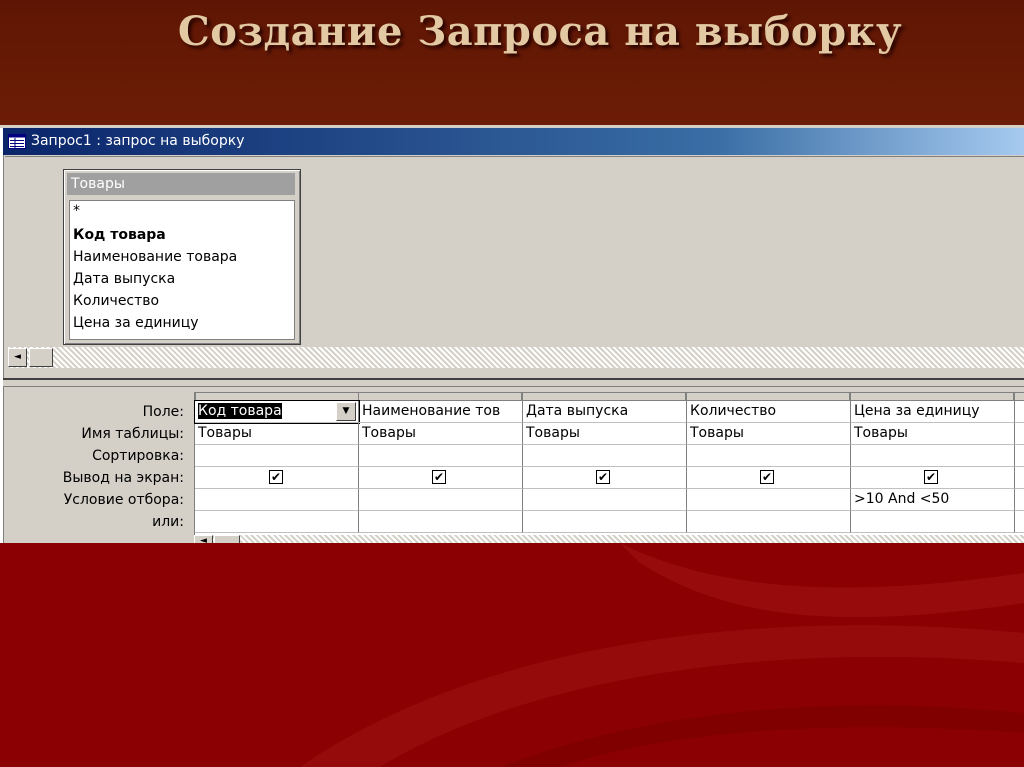  What do you see at coordinates (1019, 412) in the screenshot?
I see `field-cell` at bounding box center [1019, 412].